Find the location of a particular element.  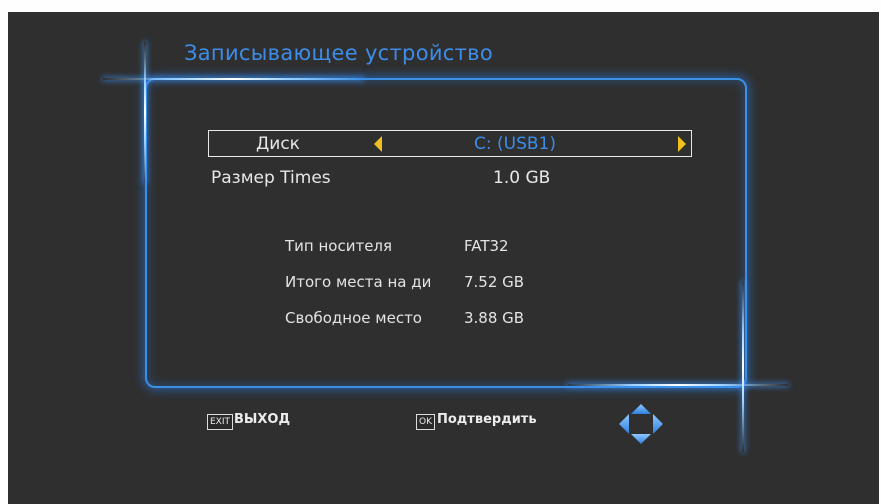

frame-glow-top is located at coordinates (233, 79).